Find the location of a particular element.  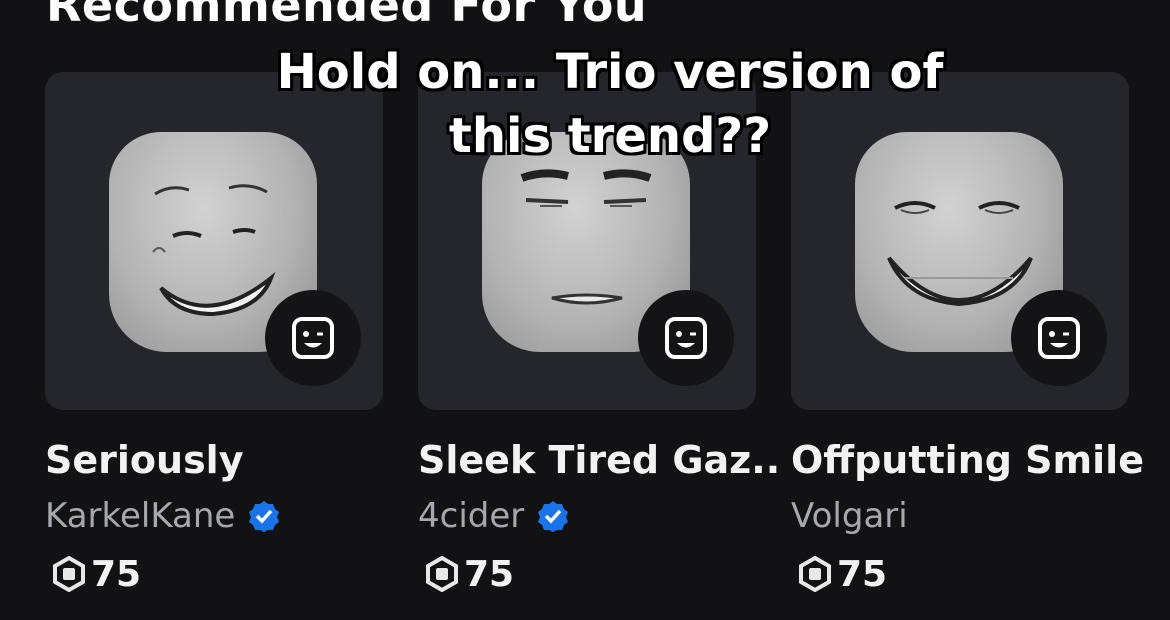

creator-row: 4cider is located at coordinates (494, 516).